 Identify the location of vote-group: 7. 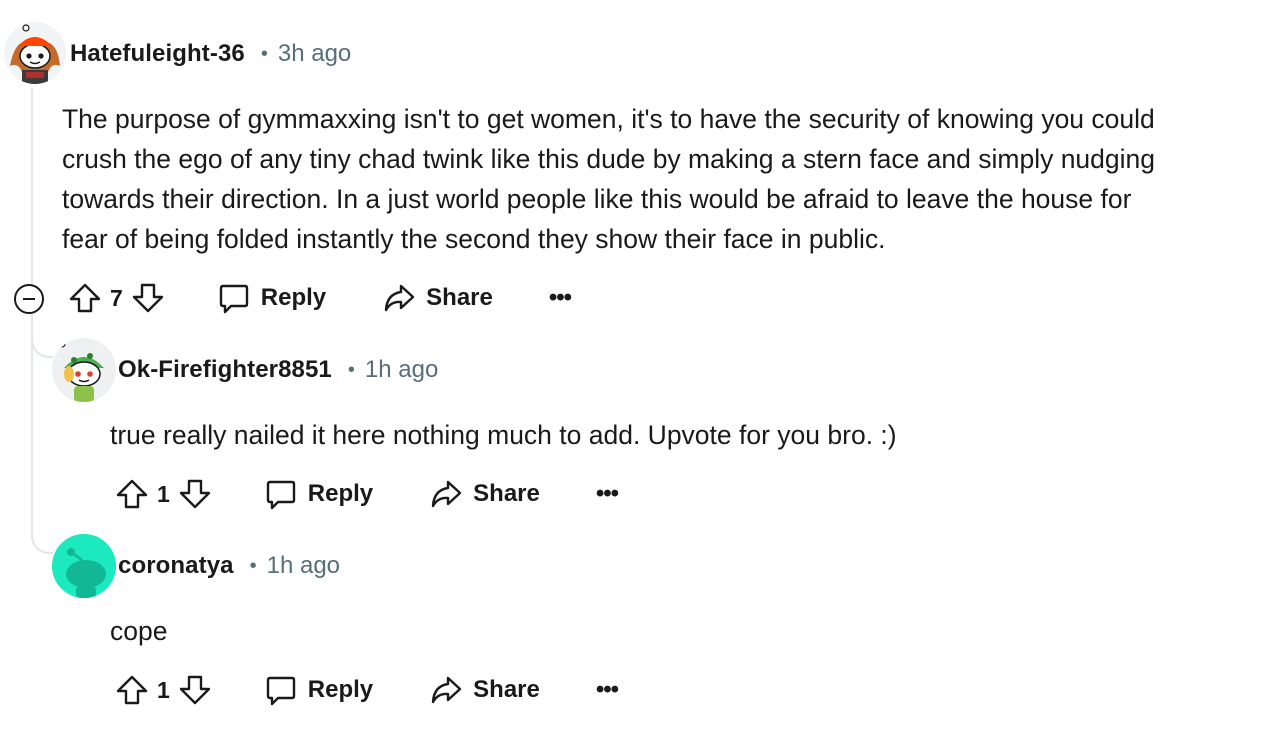
(116, 298).